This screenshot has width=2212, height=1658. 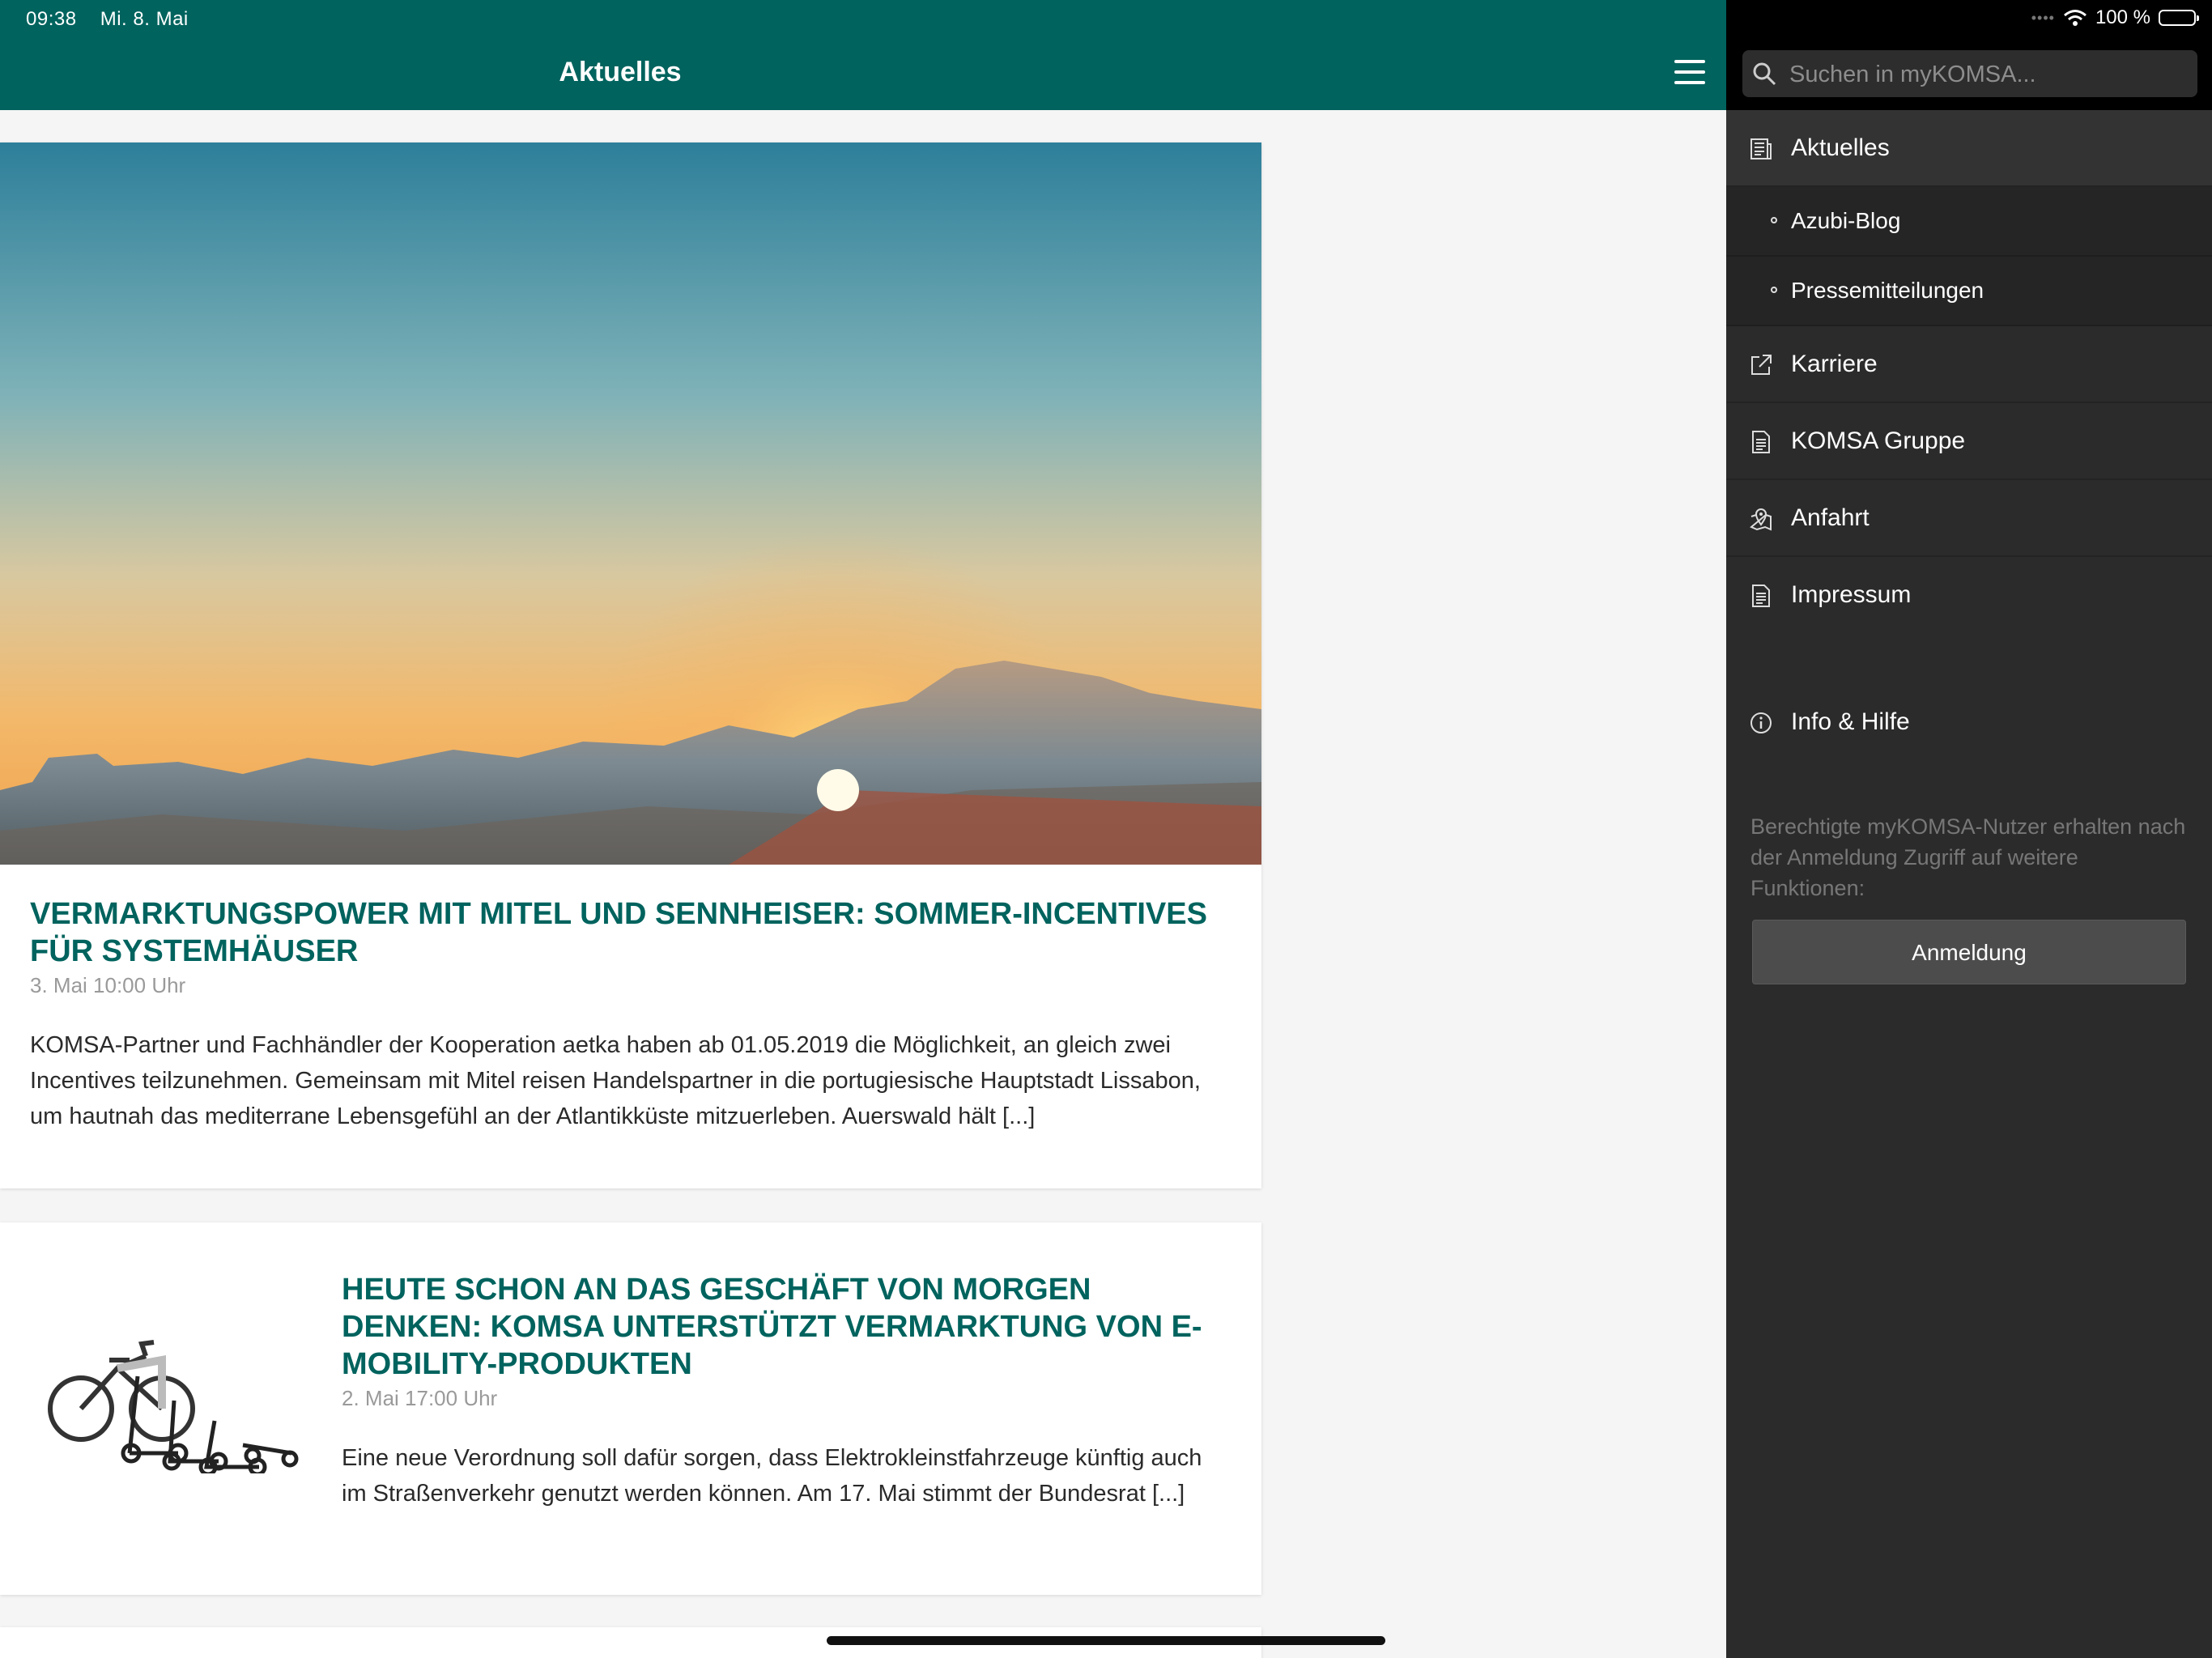 What do you see at coordinates (1761, 722) in the screenshot?
I see `info-icon` at bounding box center [1761, 722].